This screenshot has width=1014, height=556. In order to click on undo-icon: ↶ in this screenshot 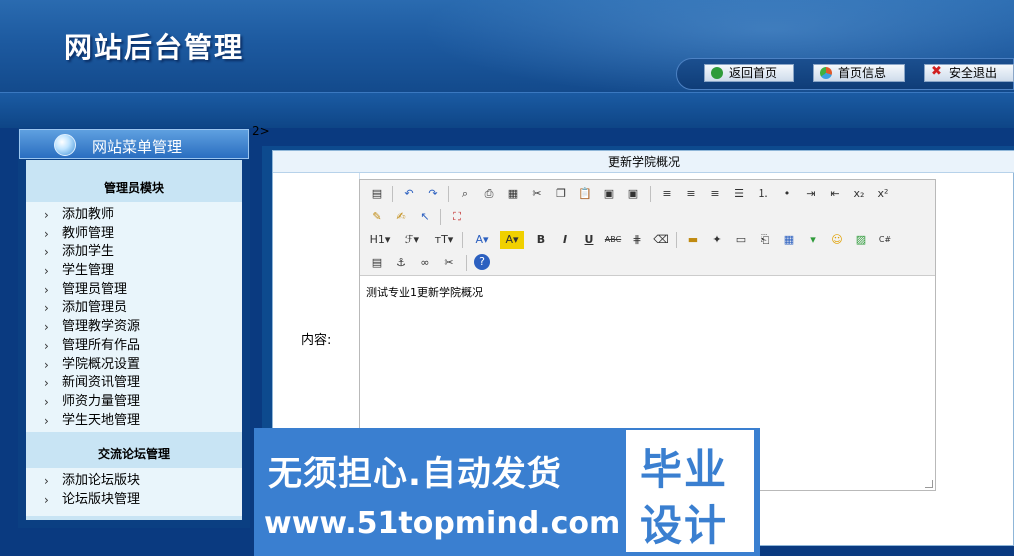, I will do `click(409, 194)`.